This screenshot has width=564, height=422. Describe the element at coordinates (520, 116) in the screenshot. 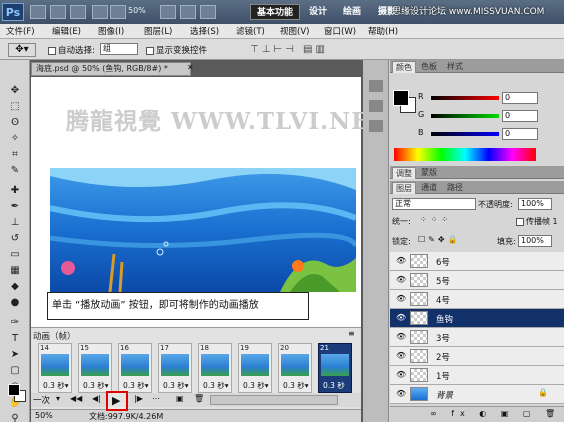

I see `g-value: 0` at that location.